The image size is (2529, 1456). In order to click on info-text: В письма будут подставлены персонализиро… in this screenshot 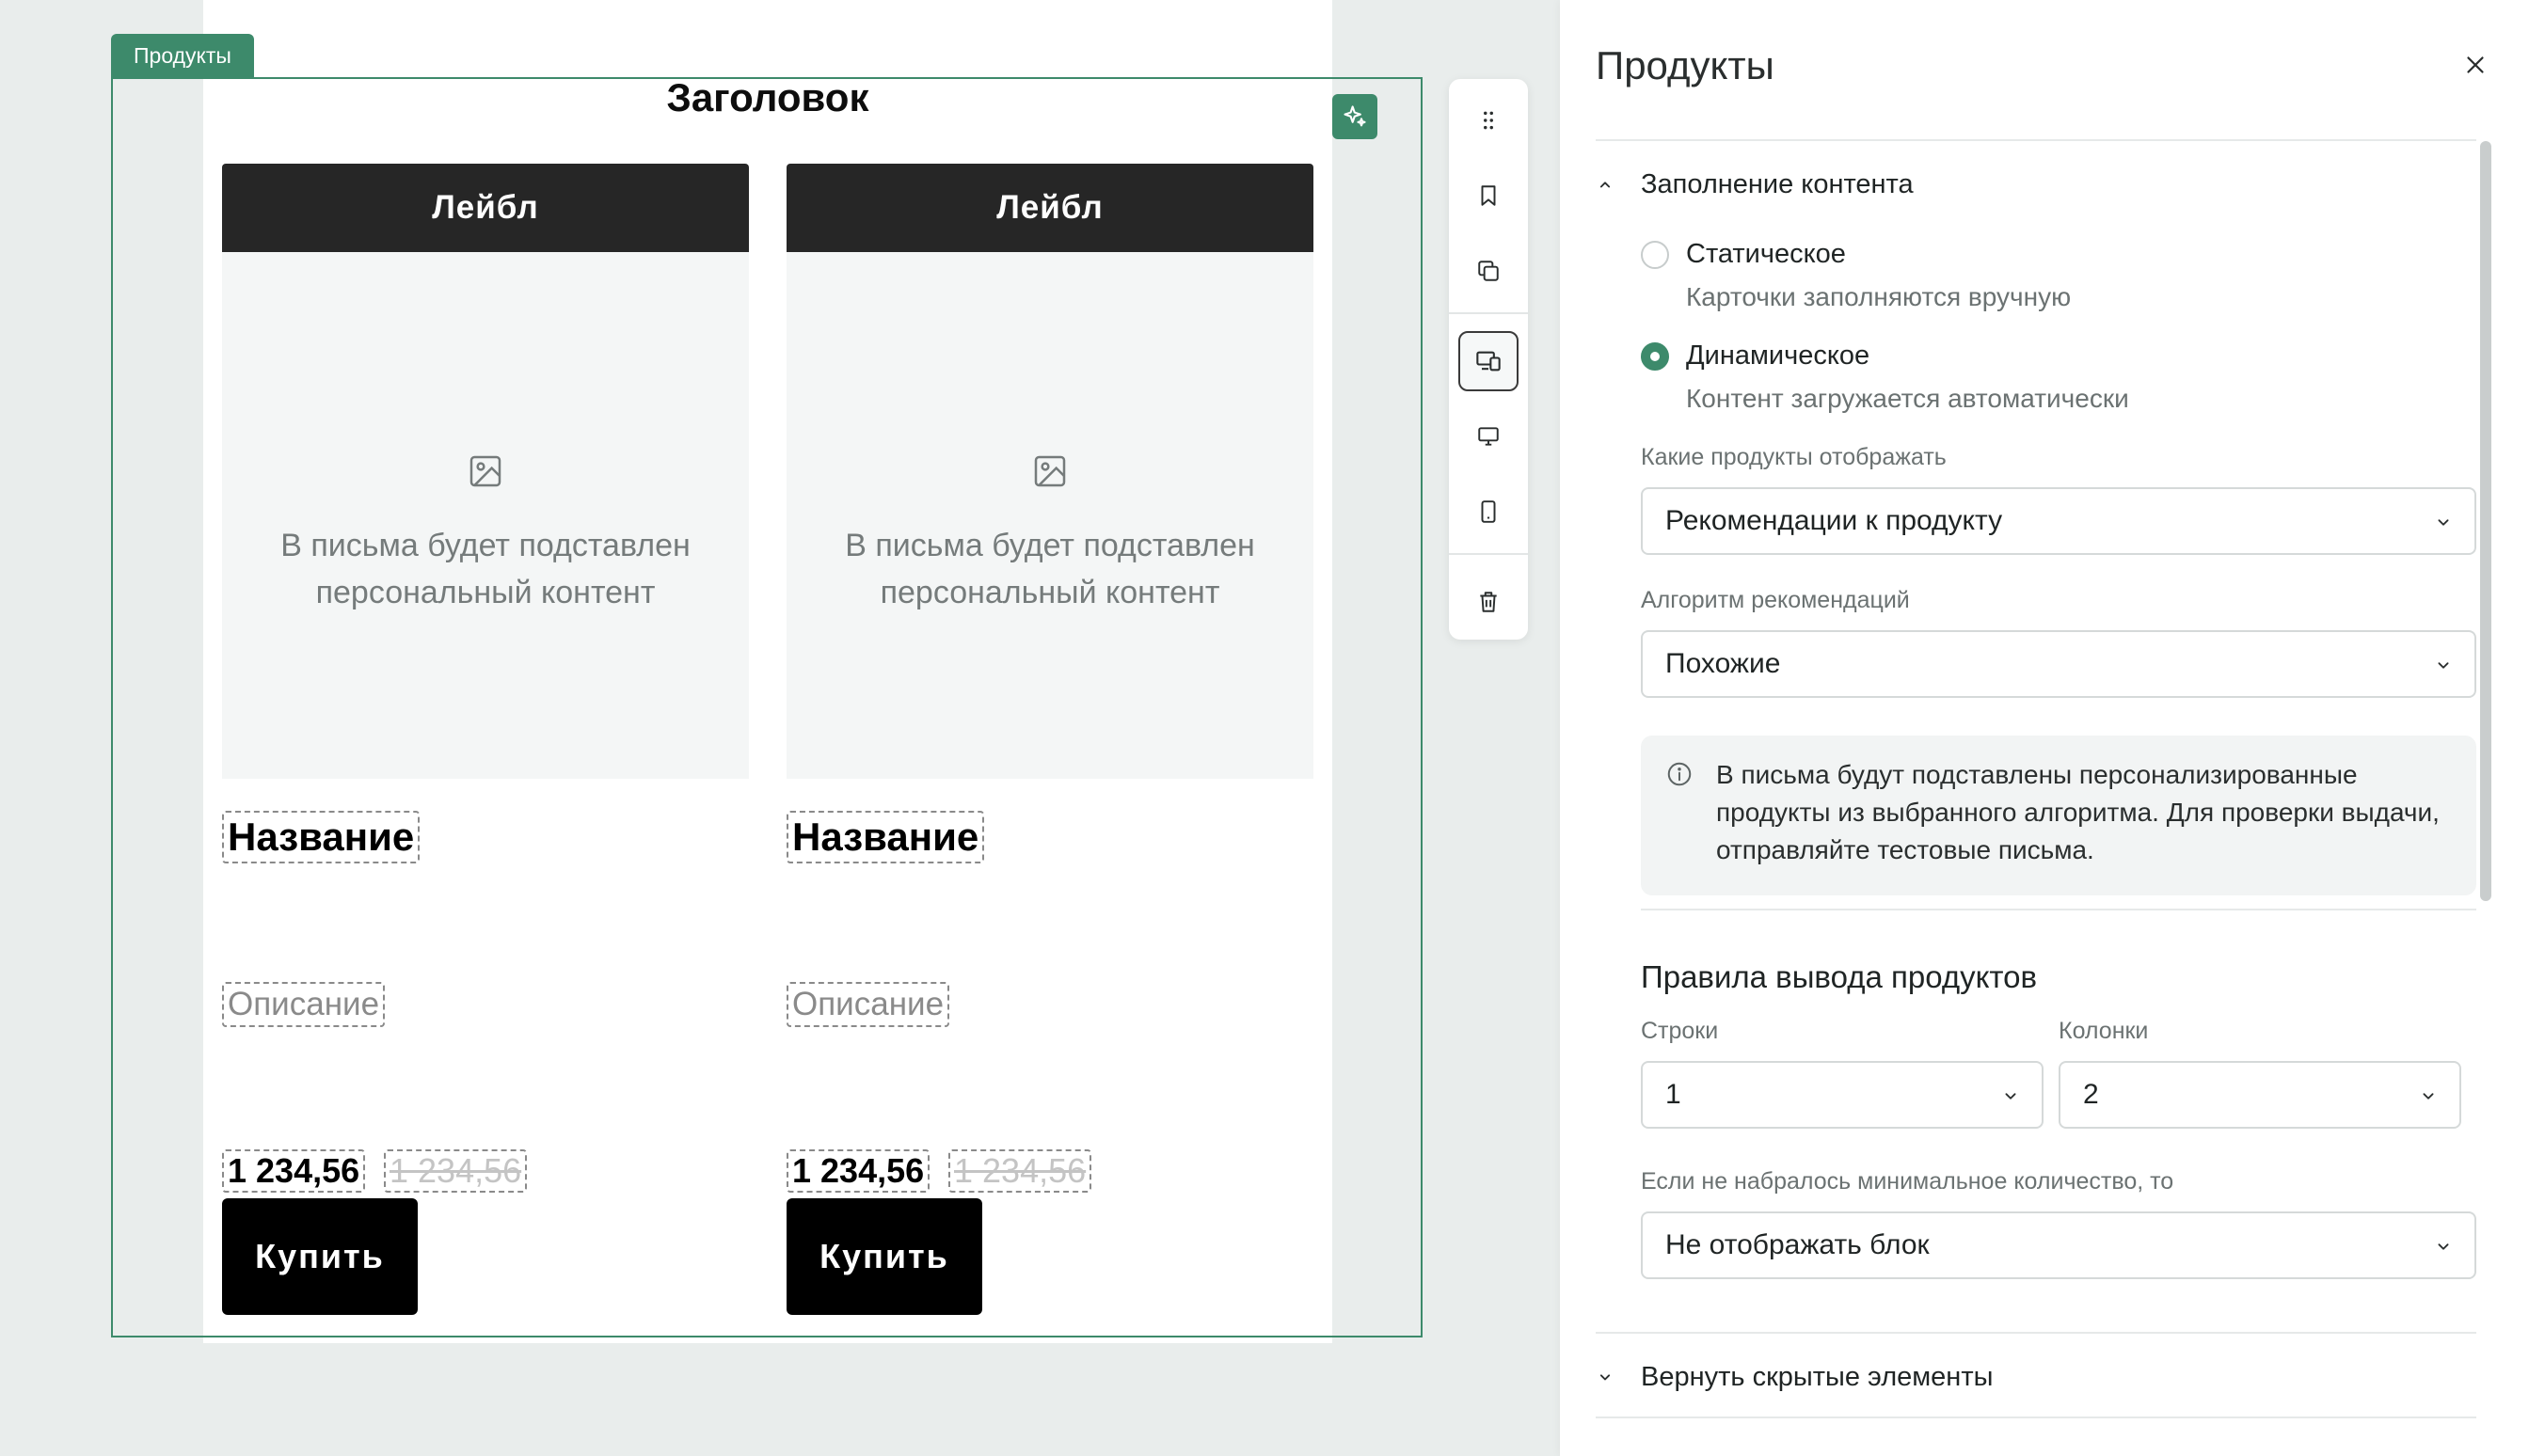, I will do `click(2078, 812)`.